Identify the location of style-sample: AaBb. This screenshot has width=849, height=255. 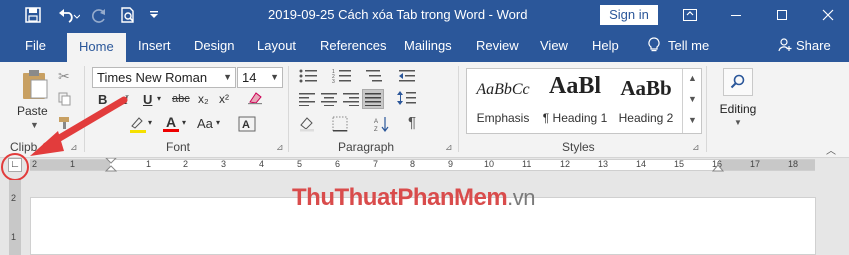
(646, 88).